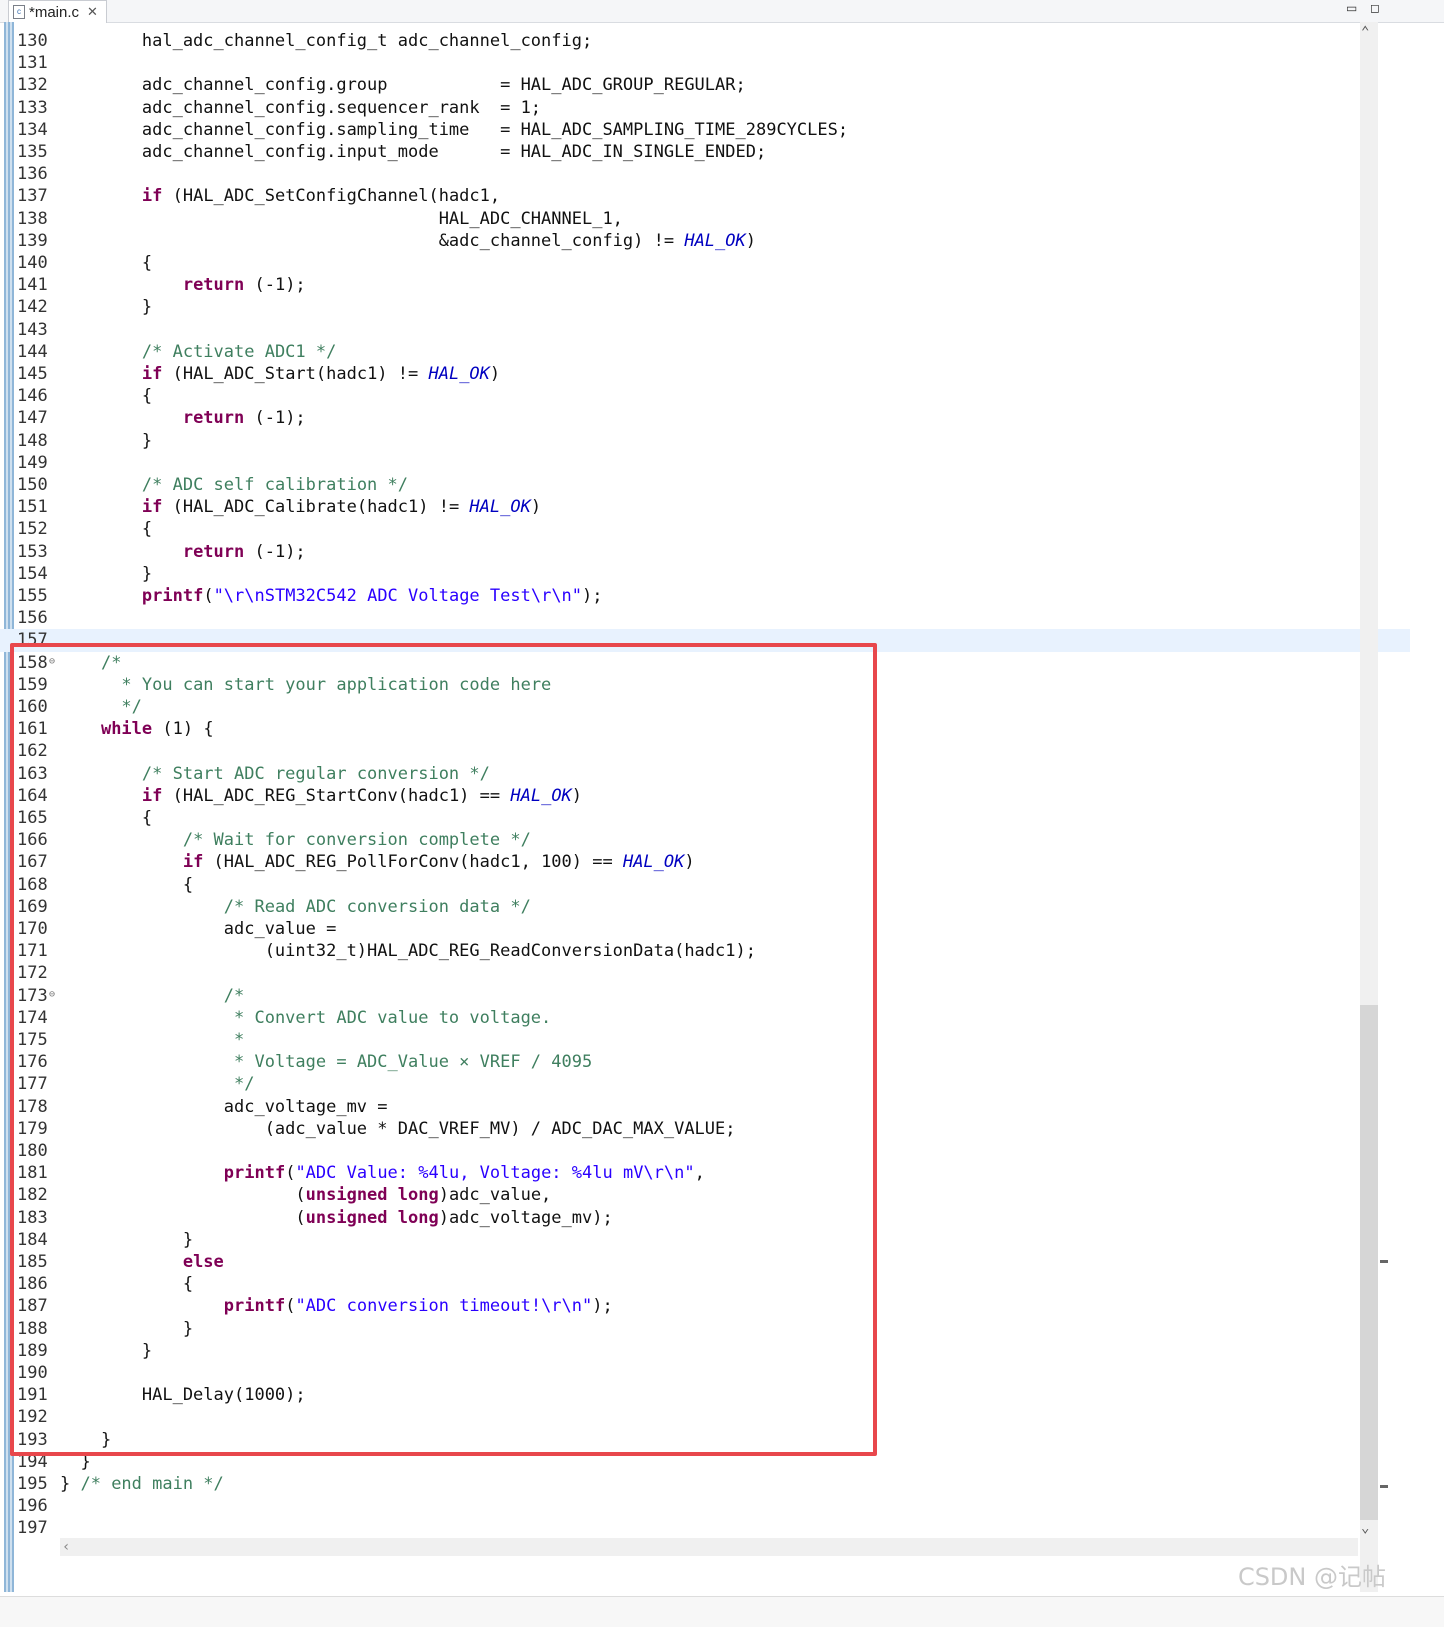  I want to click on code-line: 146 {, so click(705, 396).